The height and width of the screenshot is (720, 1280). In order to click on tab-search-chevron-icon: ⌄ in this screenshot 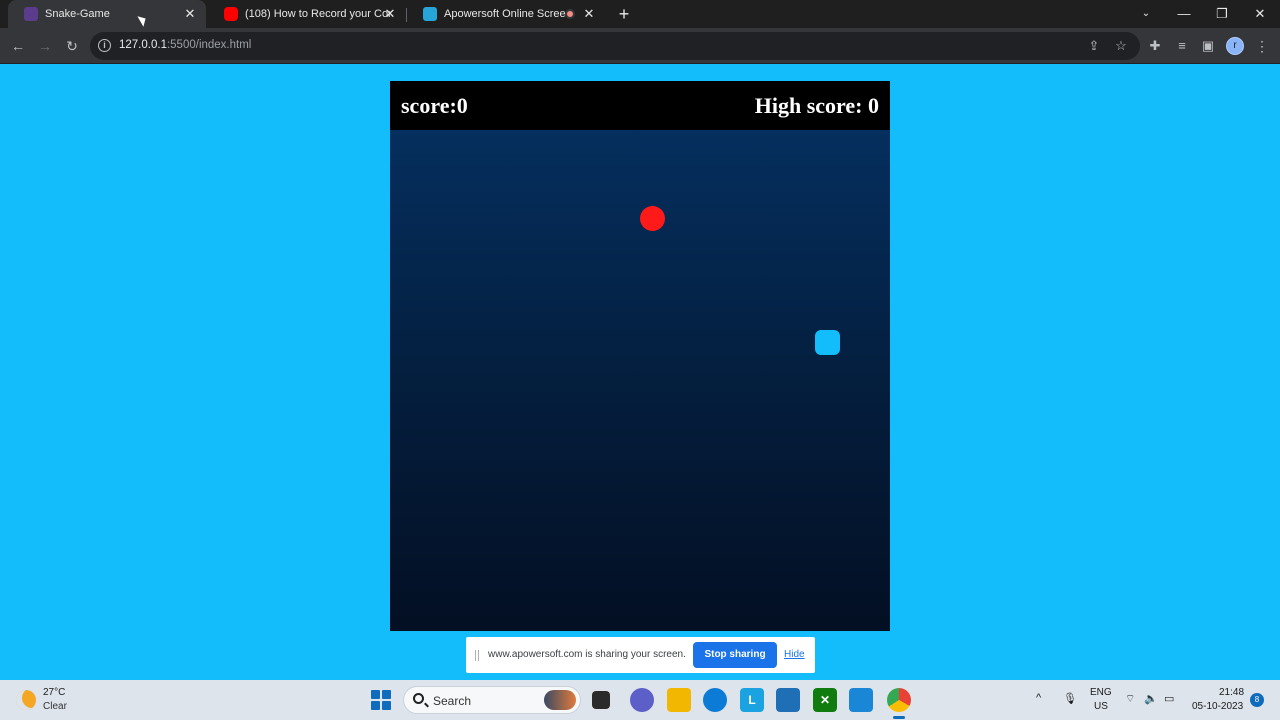, I will do `click(1146, 14)`.